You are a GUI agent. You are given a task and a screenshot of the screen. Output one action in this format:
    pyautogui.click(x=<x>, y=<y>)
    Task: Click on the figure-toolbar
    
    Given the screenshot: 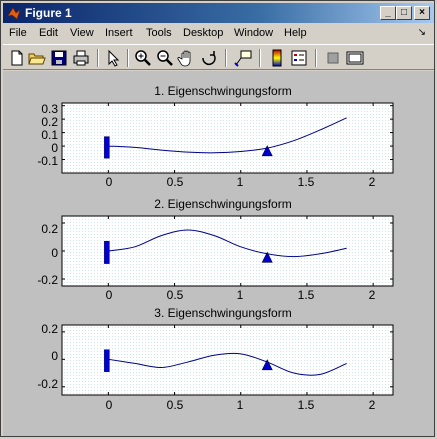 What is the action you would take?
    pyautogui.click(x=218, y=57)
    